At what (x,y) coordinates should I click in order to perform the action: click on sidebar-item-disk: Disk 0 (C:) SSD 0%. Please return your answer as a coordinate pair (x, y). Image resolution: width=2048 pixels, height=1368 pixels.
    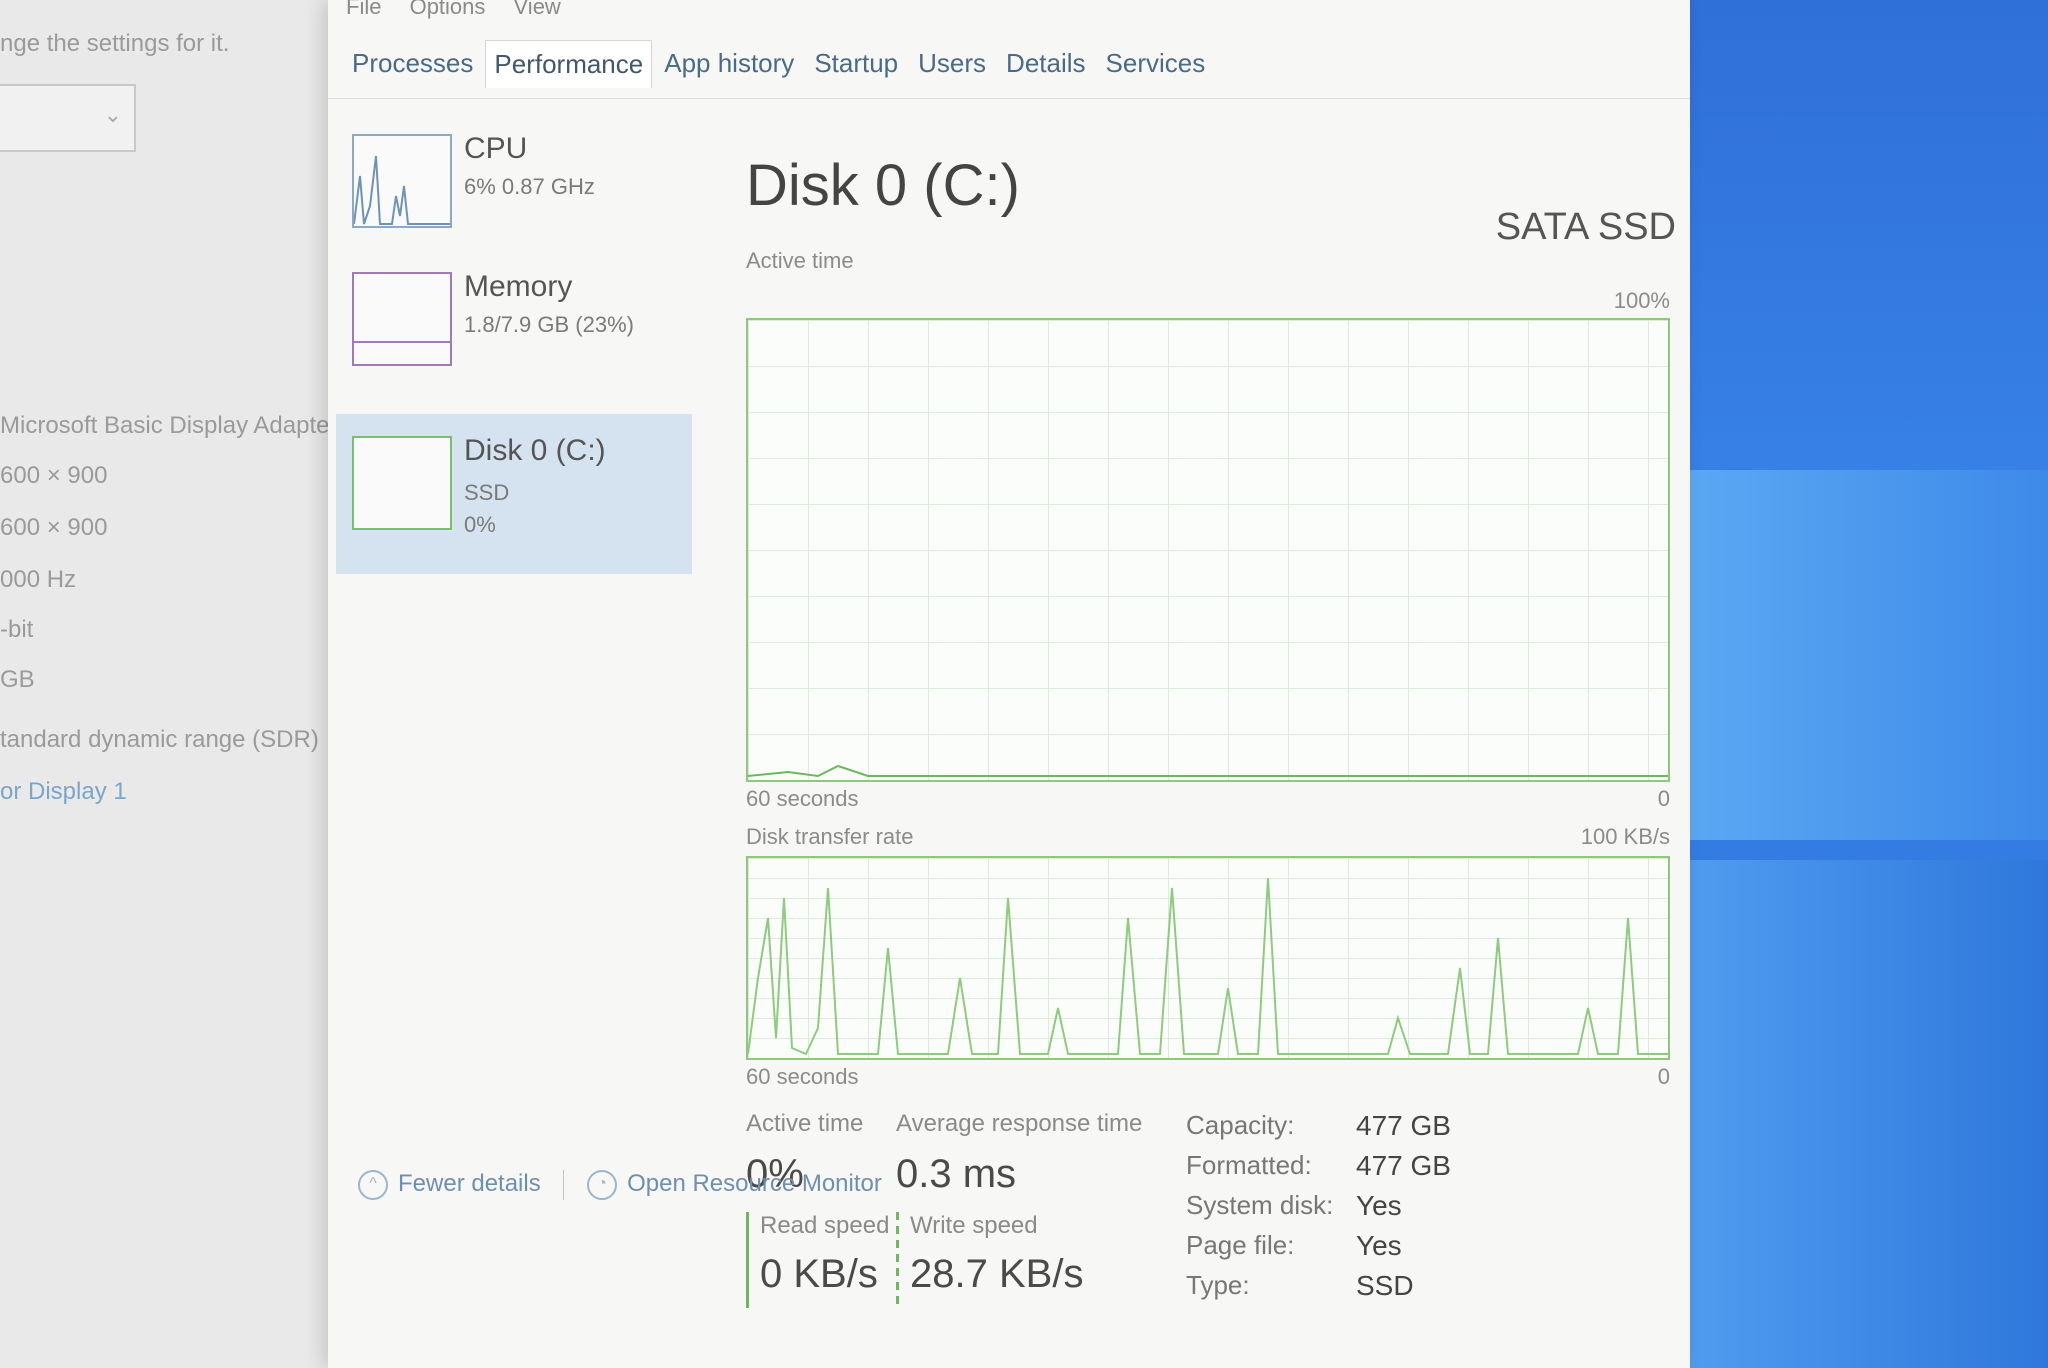
    Looking at the image, I should click on (514, 494).